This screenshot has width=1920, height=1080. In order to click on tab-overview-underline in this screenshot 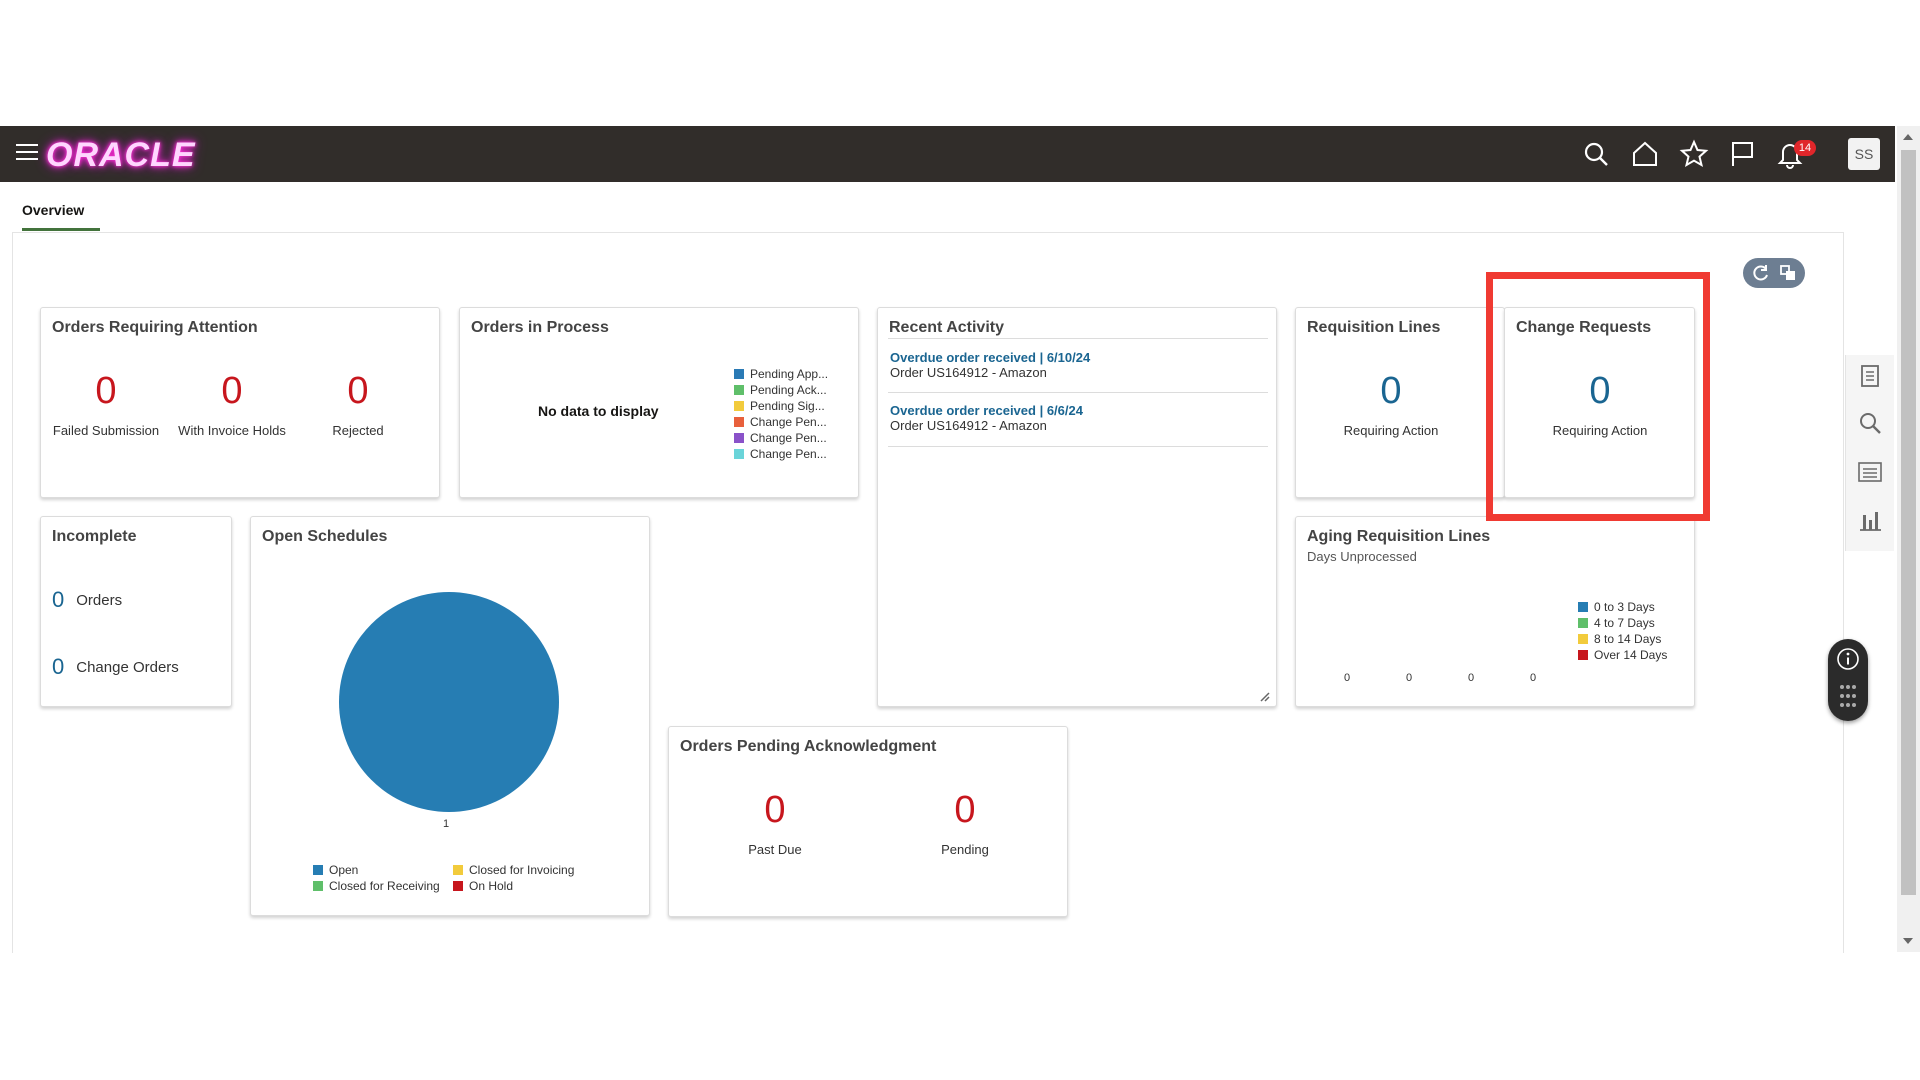, I will do `click(61, 229)`.